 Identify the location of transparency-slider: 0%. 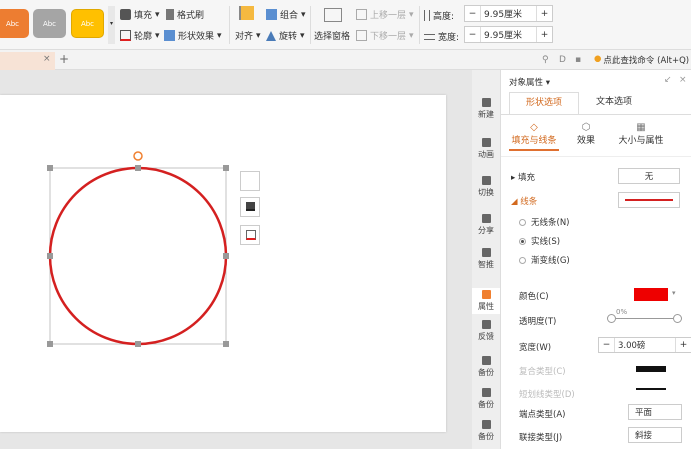
(644, 318).